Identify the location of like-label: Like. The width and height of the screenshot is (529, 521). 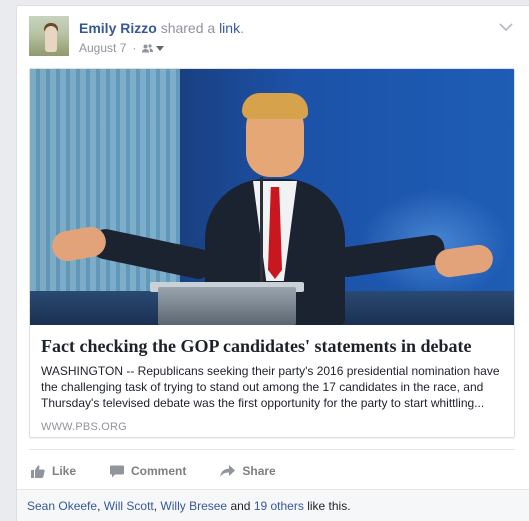
(64, 471).